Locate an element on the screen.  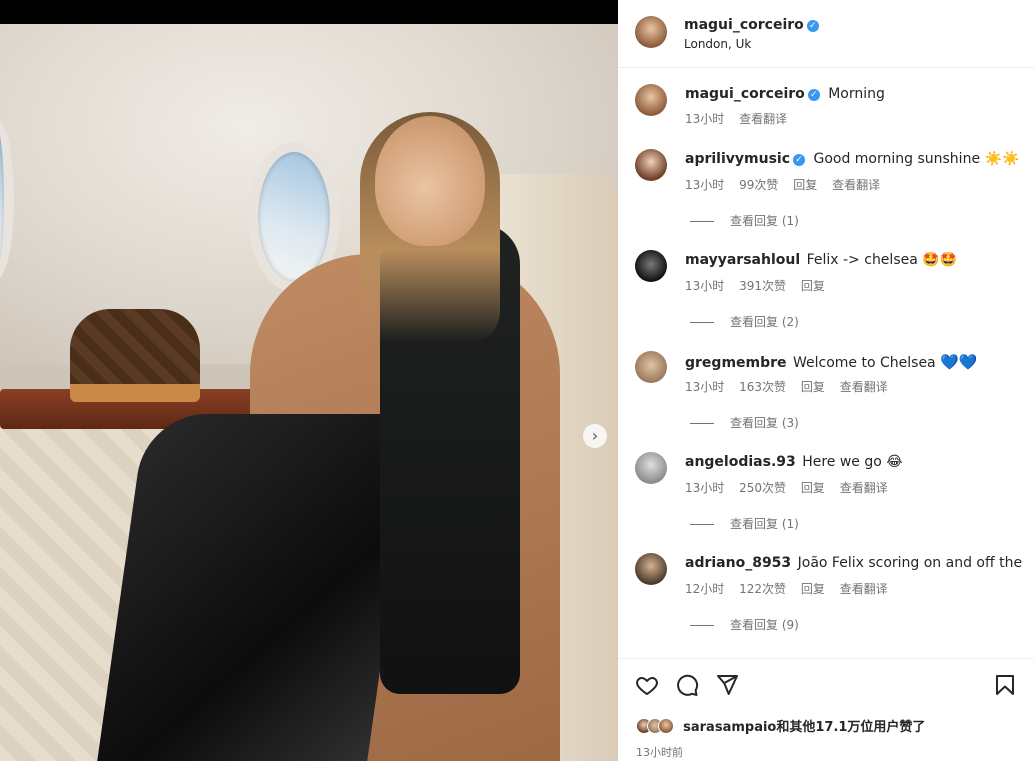
comment-likes: 391次赞 is located at coordinates (762, 286).